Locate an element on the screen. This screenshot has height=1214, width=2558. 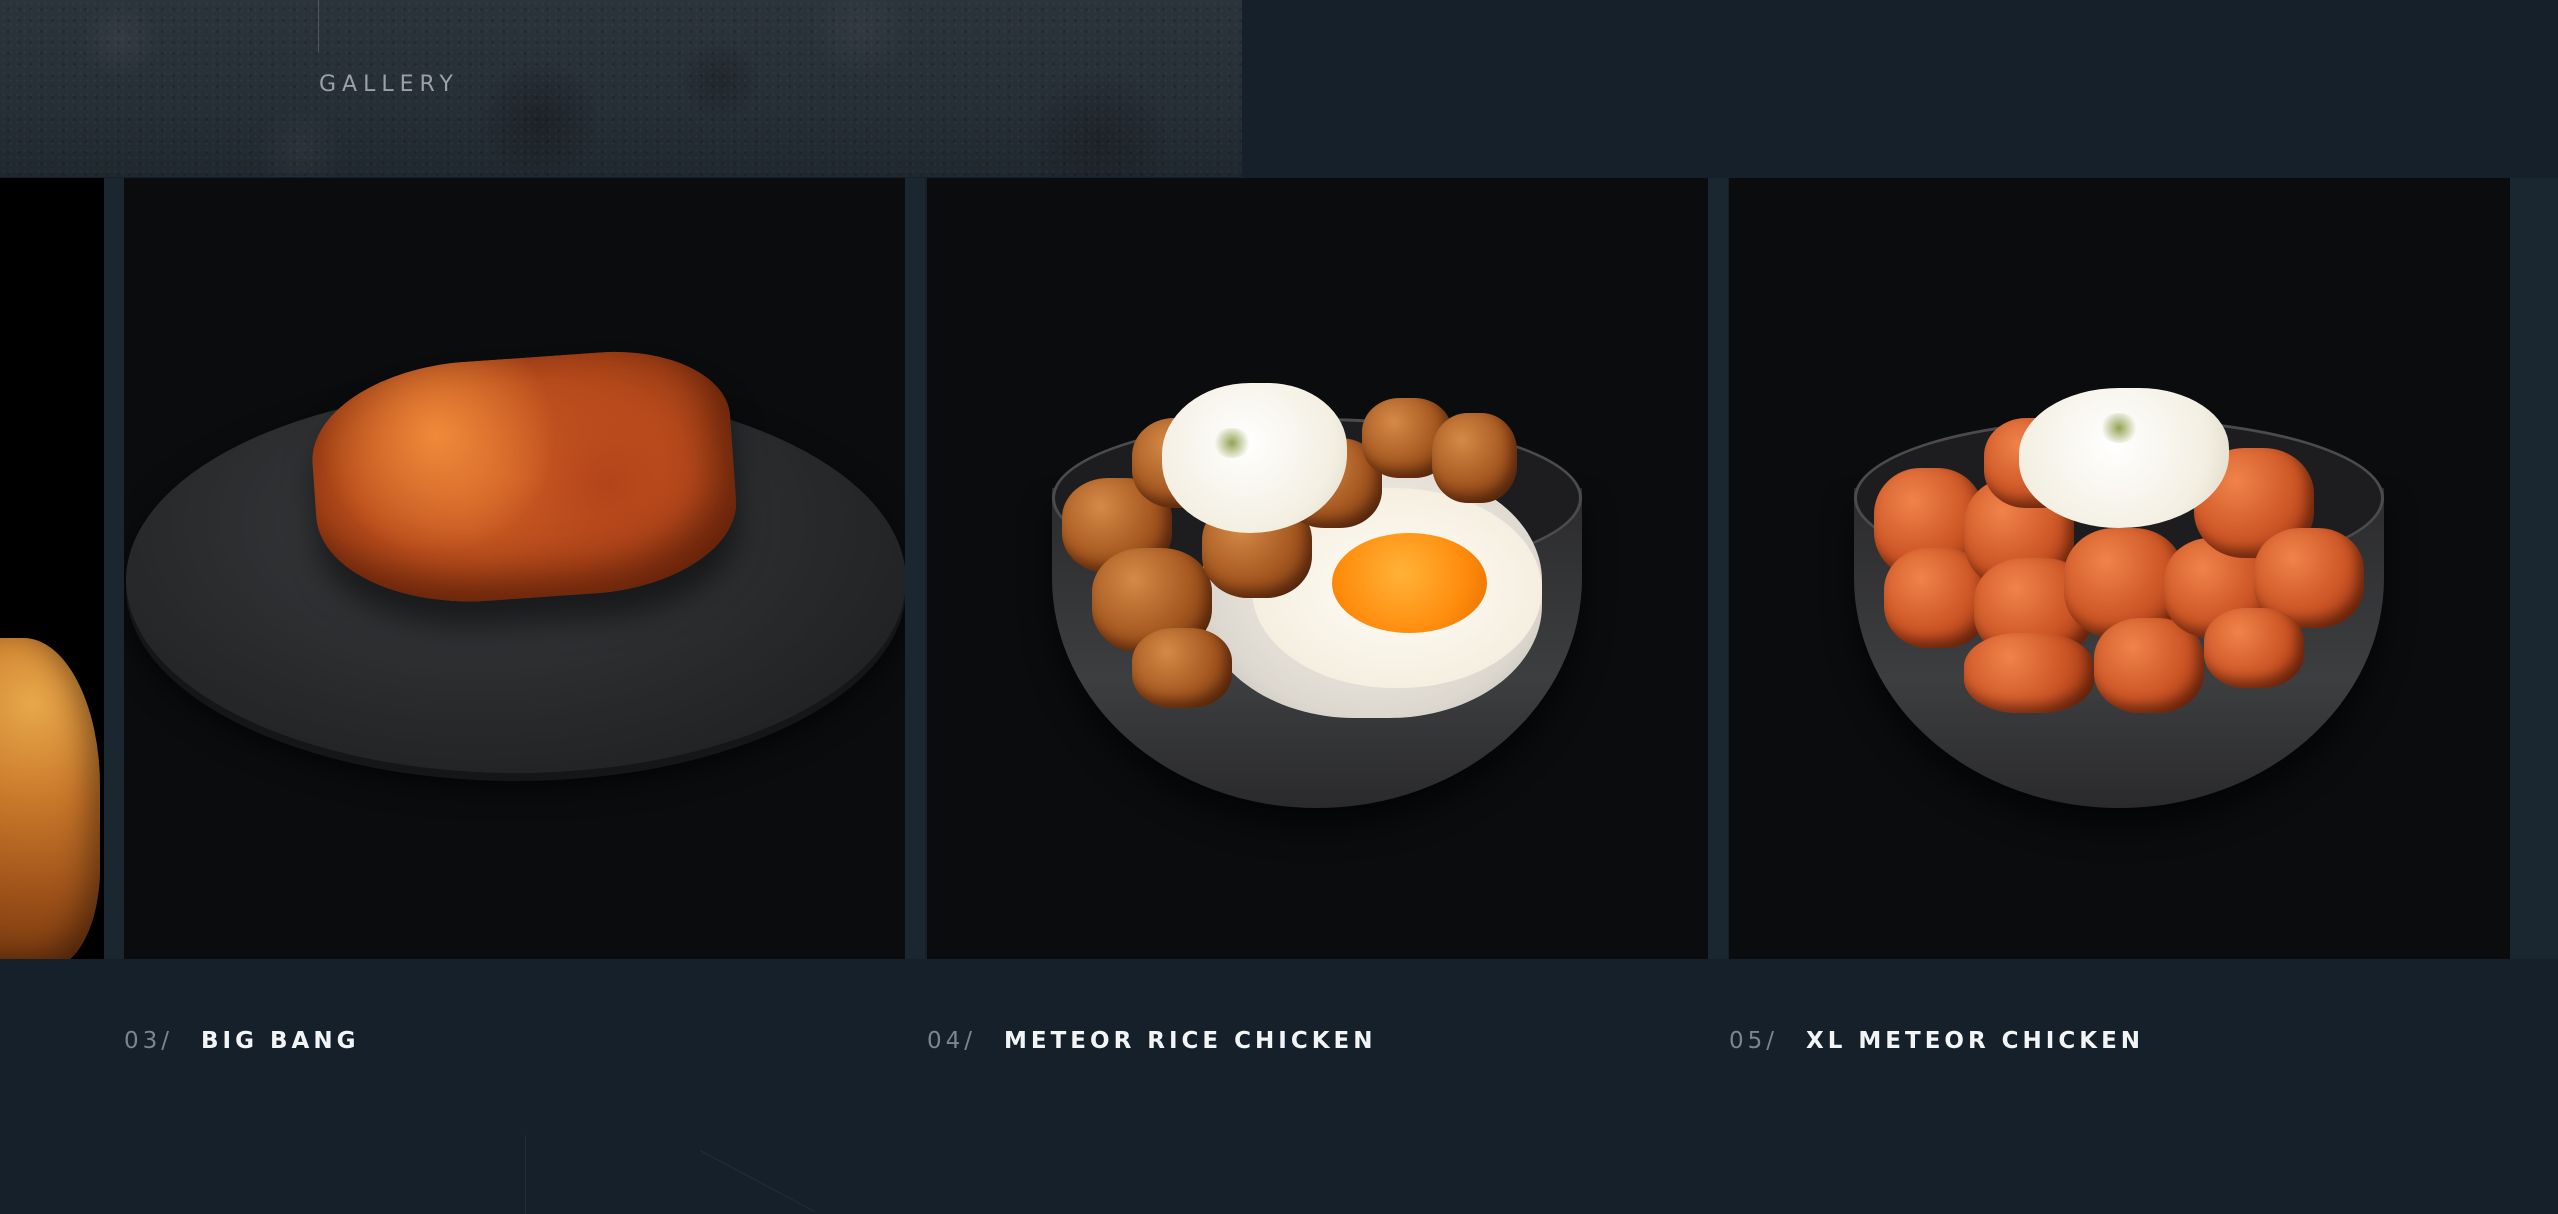
gallery-card-previous is located at coordinates (52, 568).